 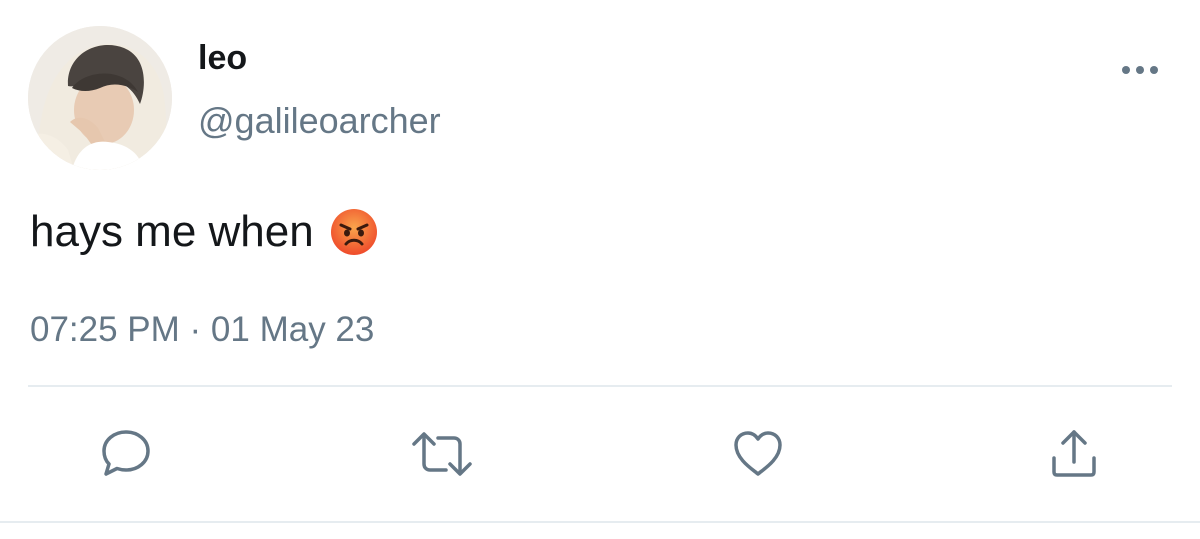 I want to click on retweet-button, so click(x=441, y=454).